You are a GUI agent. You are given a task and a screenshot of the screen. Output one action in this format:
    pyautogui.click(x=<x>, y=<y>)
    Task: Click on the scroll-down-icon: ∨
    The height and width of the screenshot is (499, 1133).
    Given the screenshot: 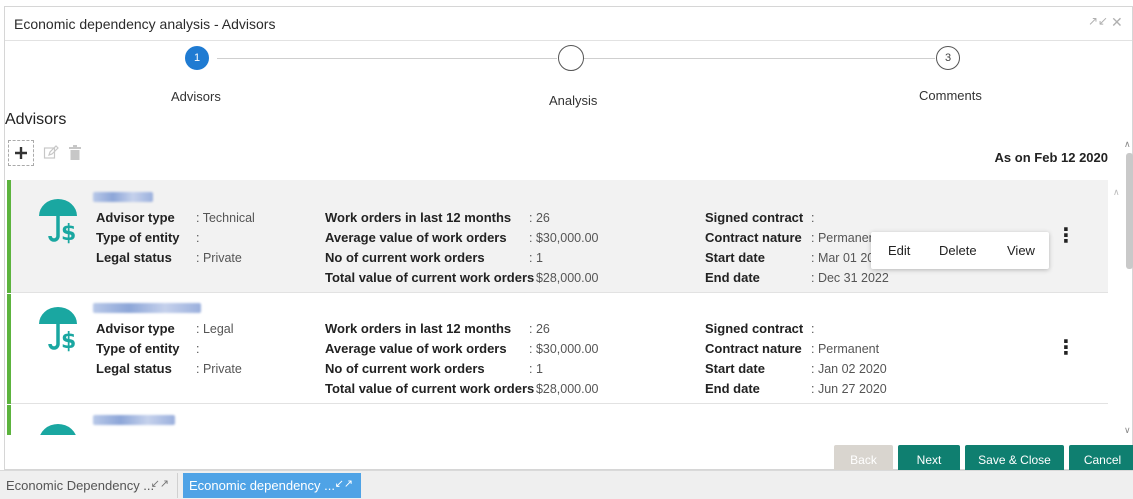 What is the action you would take?
    pyautogui.click(x=1127, y=430)
    